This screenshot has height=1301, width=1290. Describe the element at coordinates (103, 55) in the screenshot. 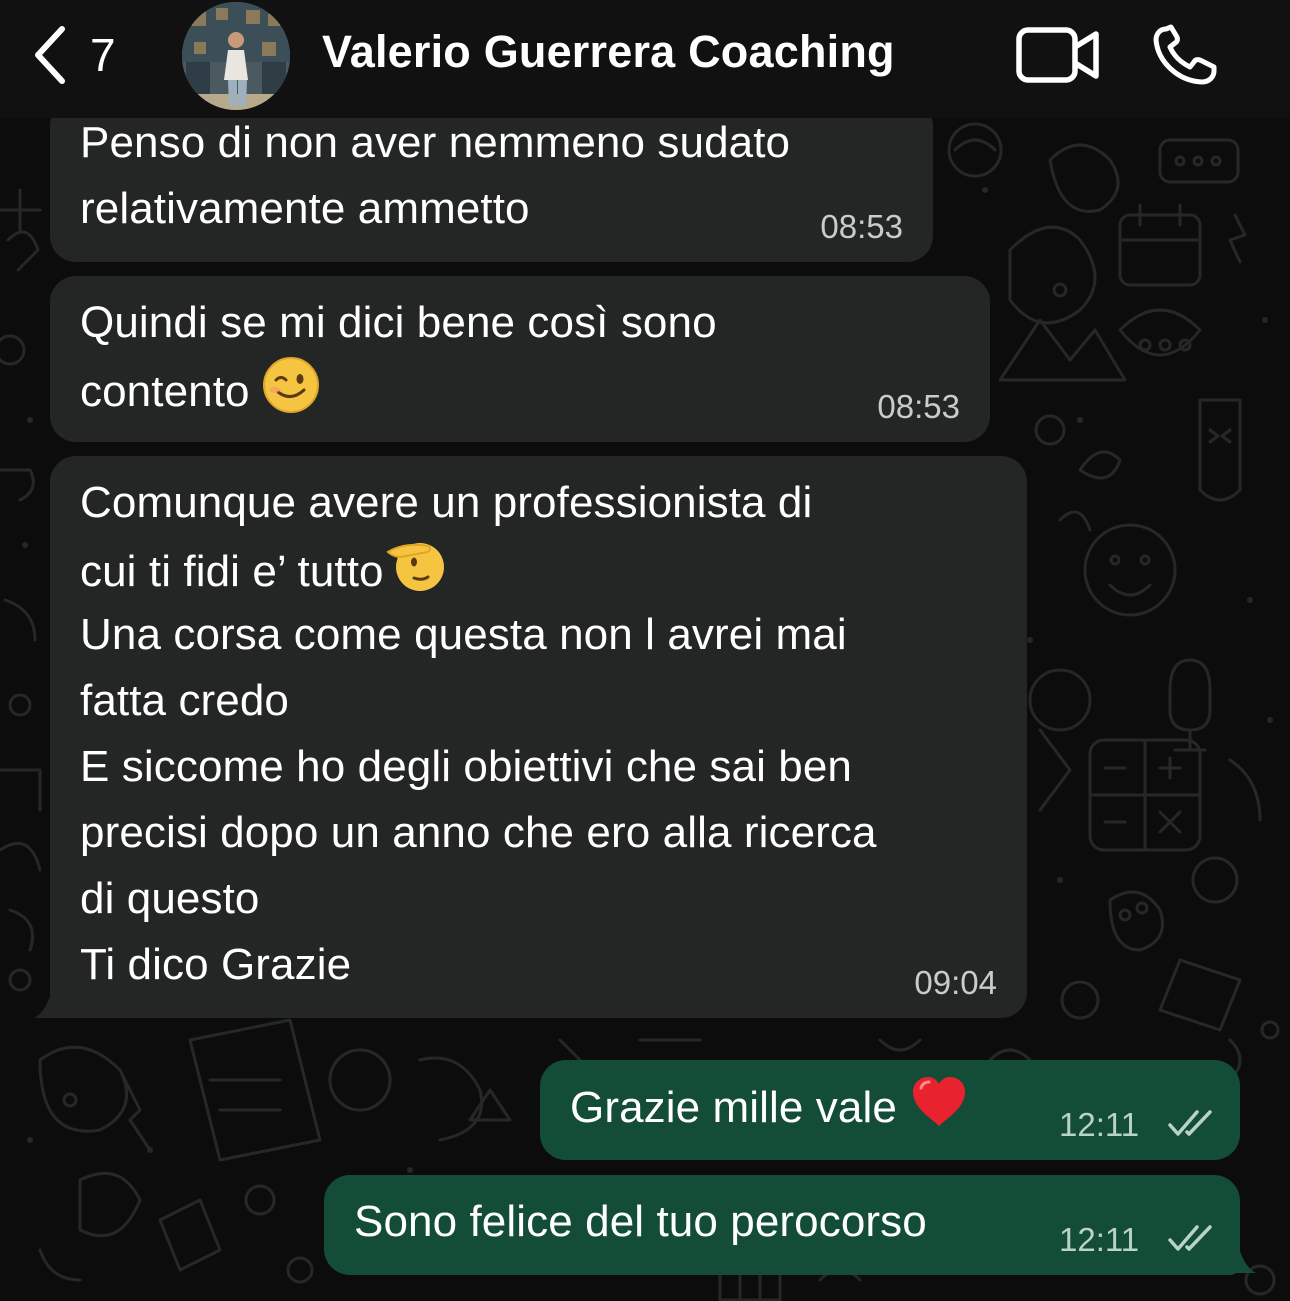

I see `unread-count: 7` at that location.